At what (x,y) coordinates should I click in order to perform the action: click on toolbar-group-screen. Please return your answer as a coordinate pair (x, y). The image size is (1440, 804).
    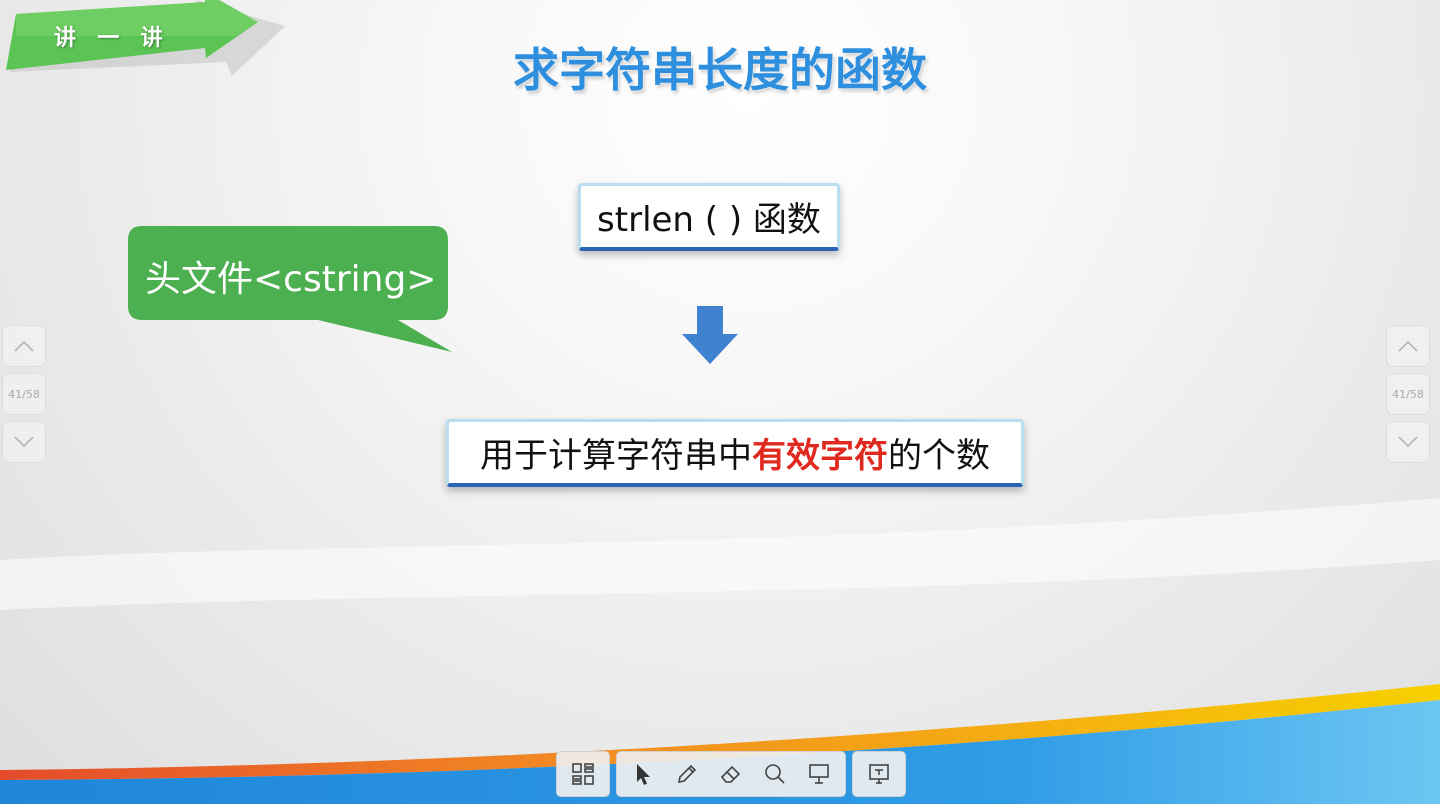
    Looking at the image, I should click on (879, 774).